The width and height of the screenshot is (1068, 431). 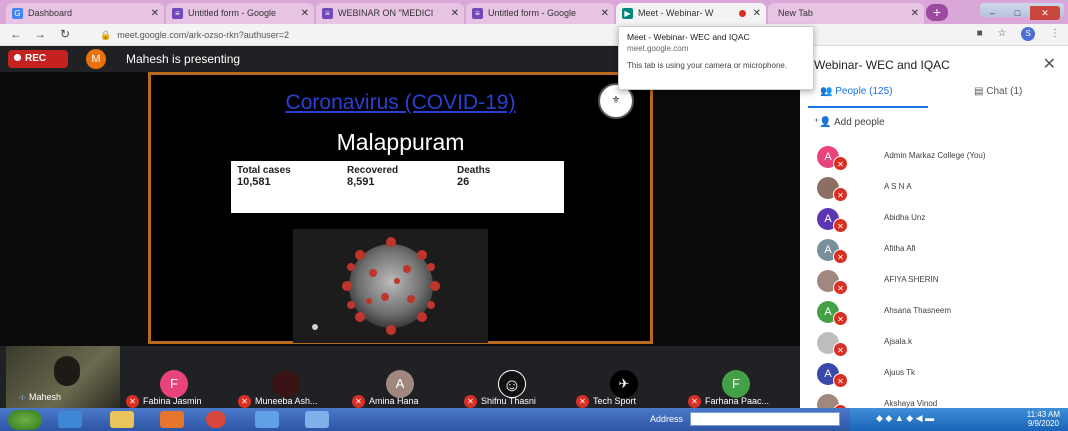 What do you see at coordinates (856, 91) in the screenshot?
I see `tab-people: 👥 People (125)` at bounding box center [856, 91].